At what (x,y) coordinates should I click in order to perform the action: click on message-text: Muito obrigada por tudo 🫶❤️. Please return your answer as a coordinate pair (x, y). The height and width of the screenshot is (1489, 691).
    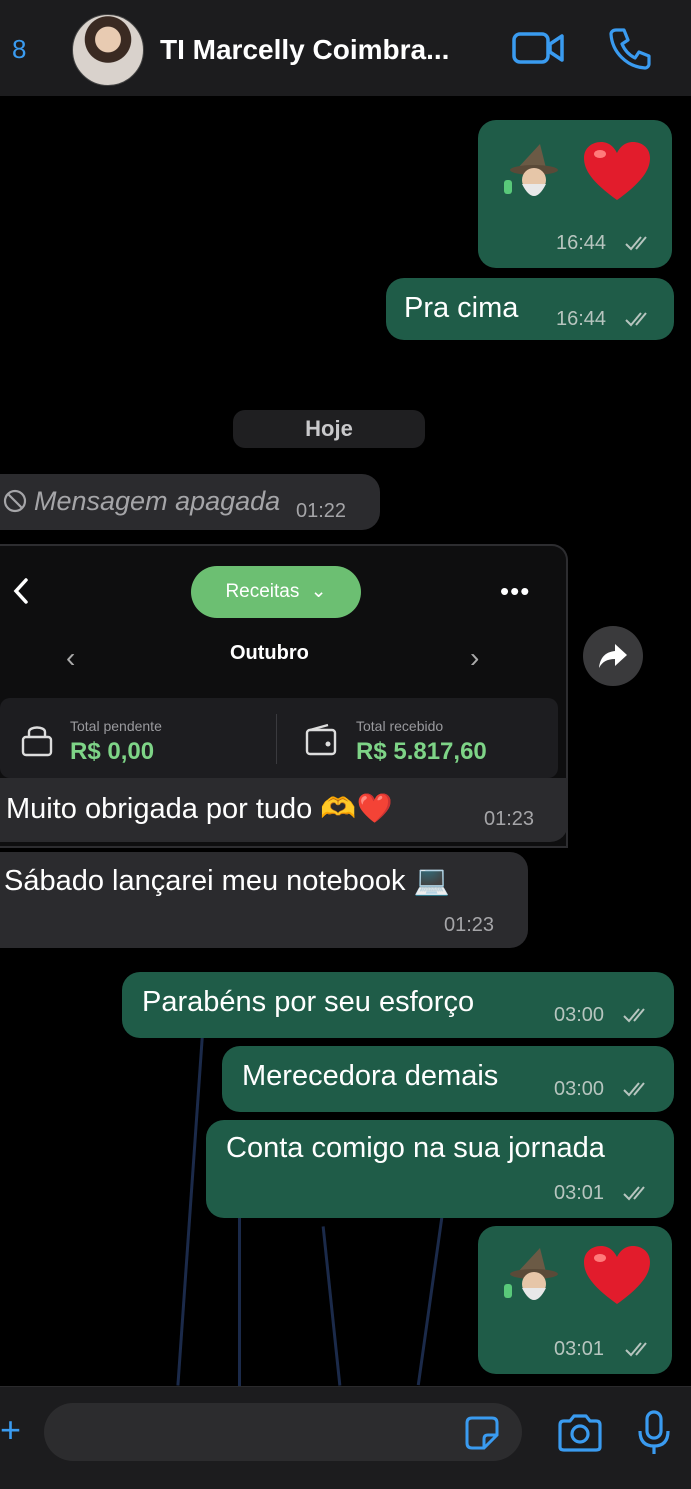
    Looking at the image, I should click on (199, 809).